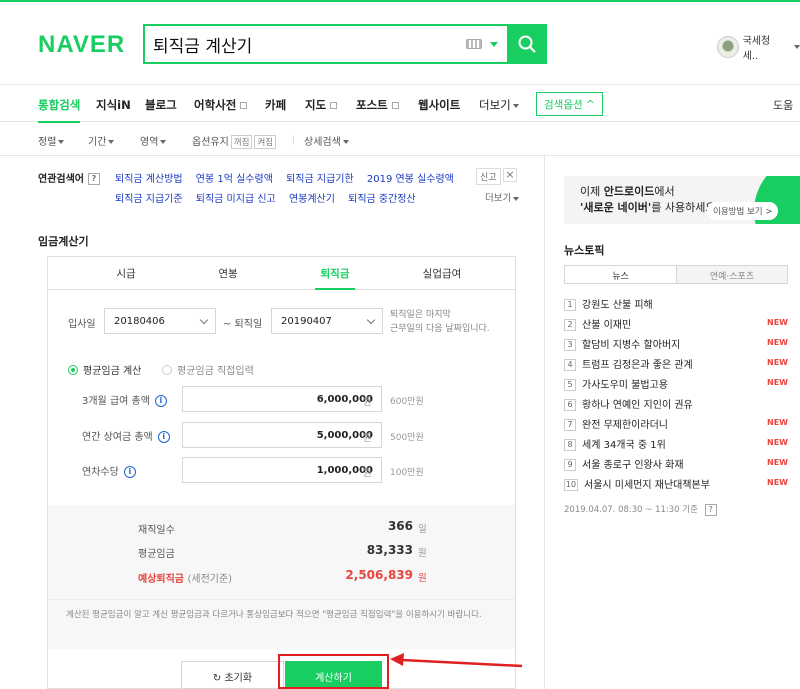 The image size is (800, 689). I want to click on related-link: 퇴직금 계산방법, so click(149, 179).